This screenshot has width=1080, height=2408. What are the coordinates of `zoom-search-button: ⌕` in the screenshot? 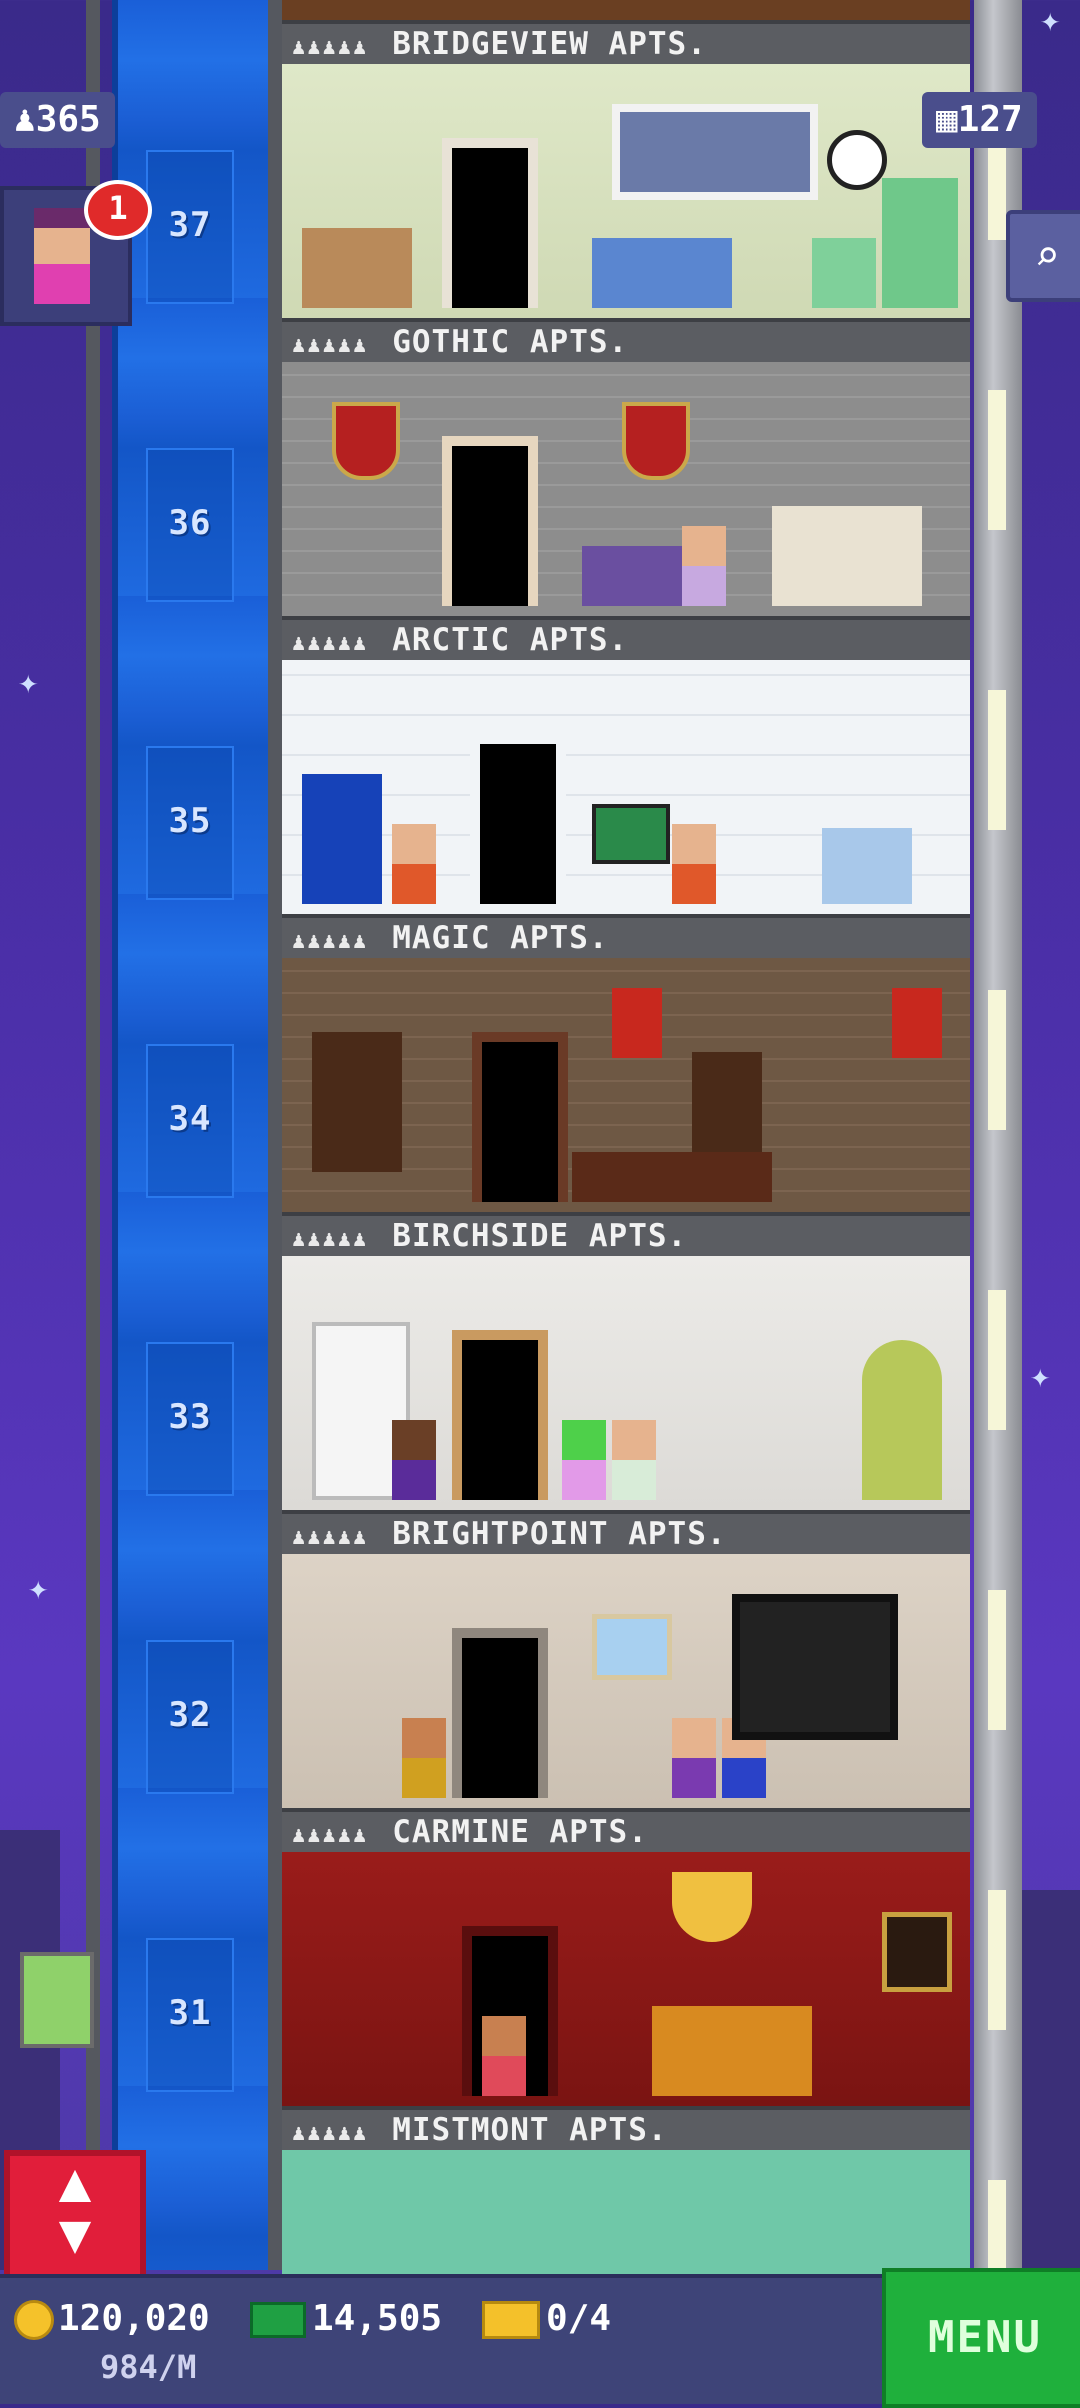 It's located at (1043, 256).